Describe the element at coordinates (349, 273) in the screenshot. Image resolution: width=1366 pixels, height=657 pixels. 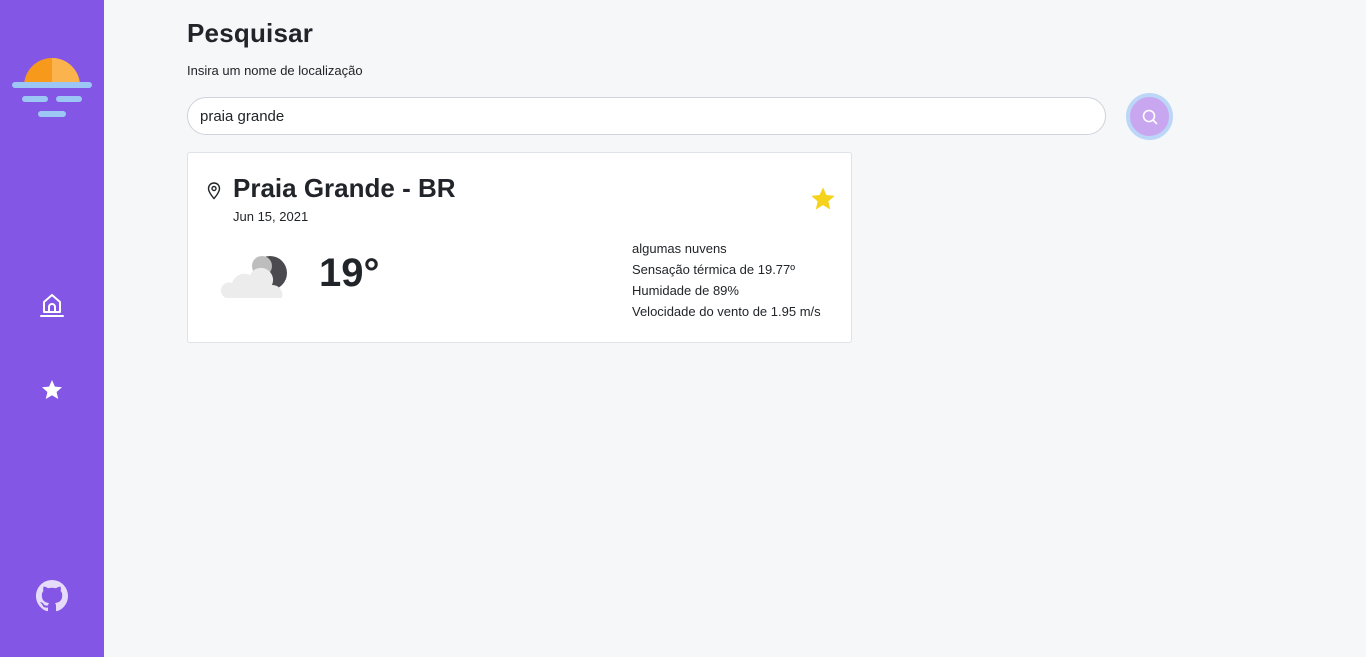
I see `temperature: 19°` at that location.